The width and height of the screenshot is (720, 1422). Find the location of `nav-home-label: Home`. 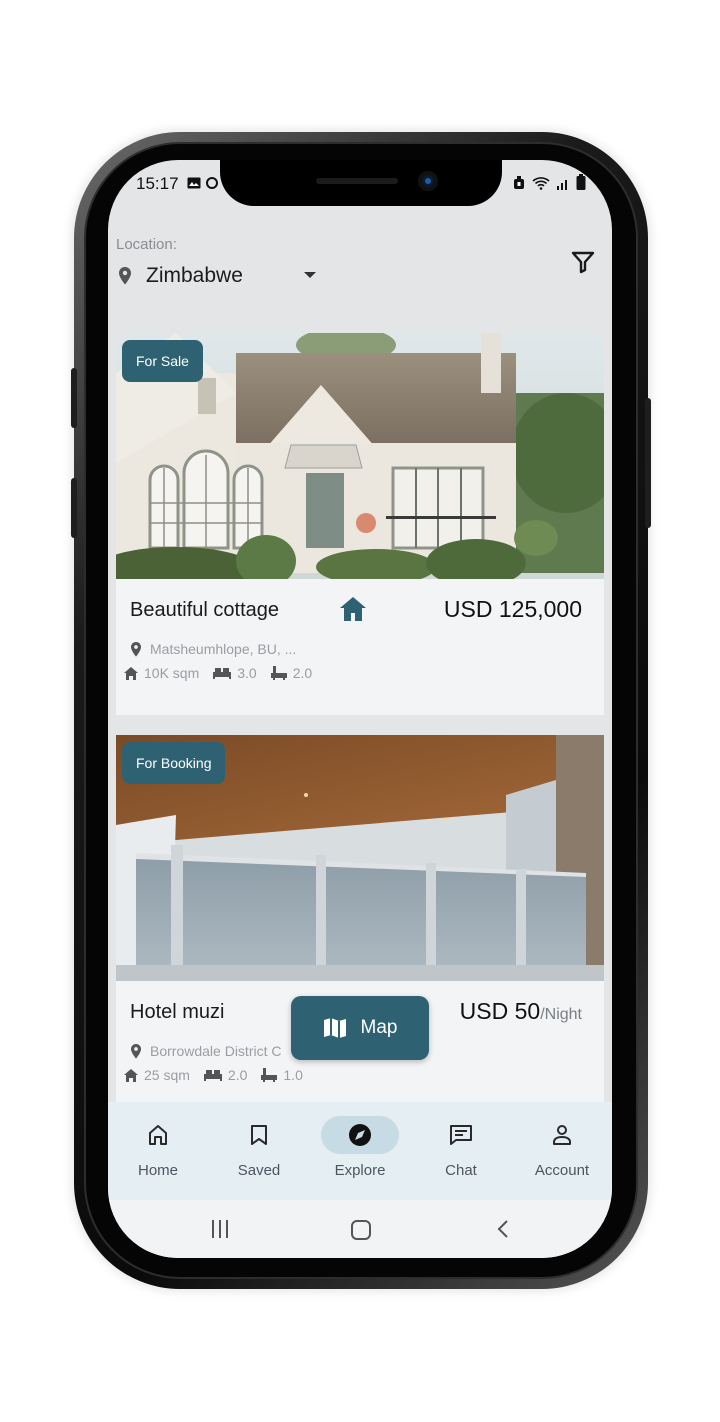

nav-home-label: Home is located at coordinates (157, 1170).